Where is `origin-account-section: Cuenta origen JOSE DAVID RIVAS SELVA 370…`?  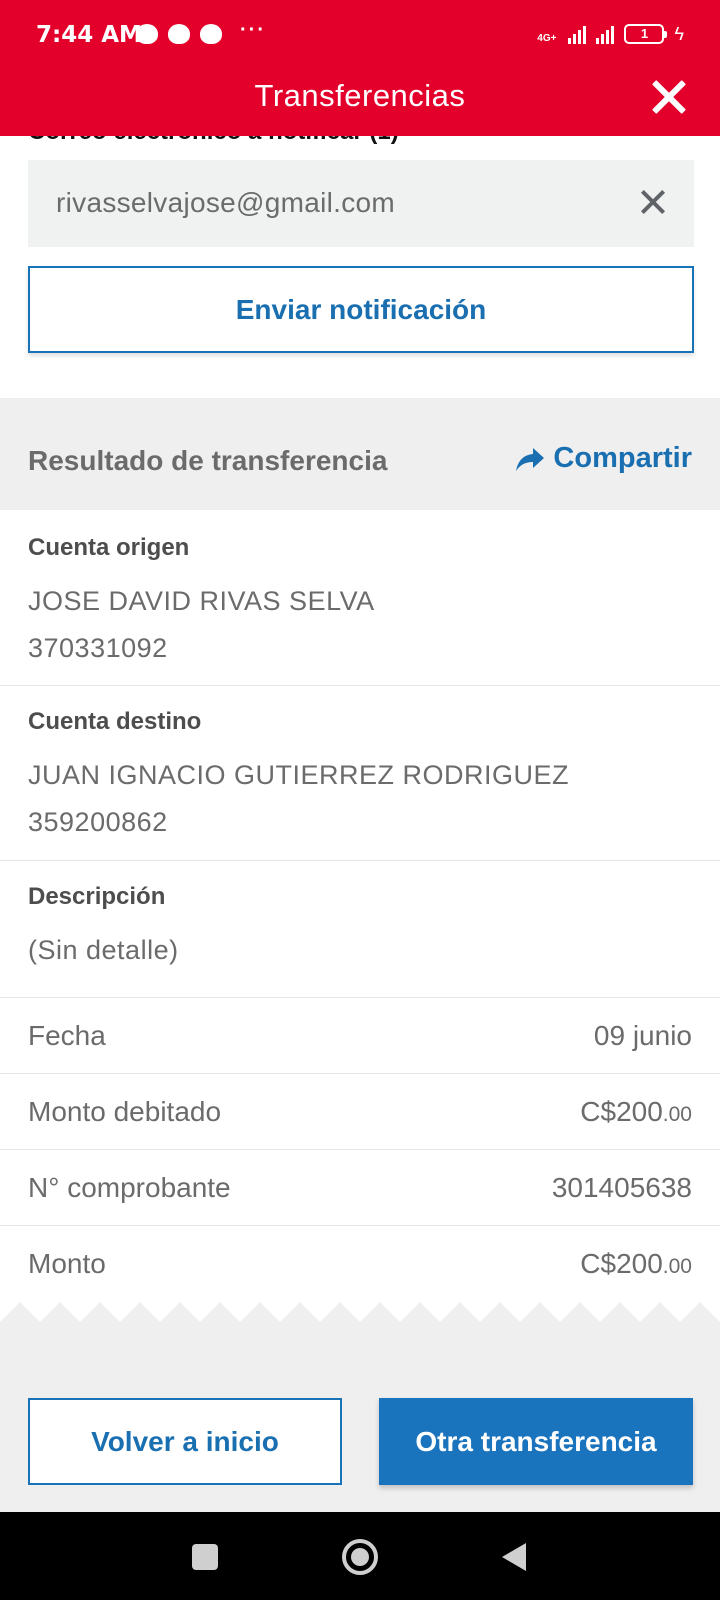 origin-account-section: Cuenta origen JOSE DAVID RIVAS SELVA 370… is located at coordinates (360, 598).